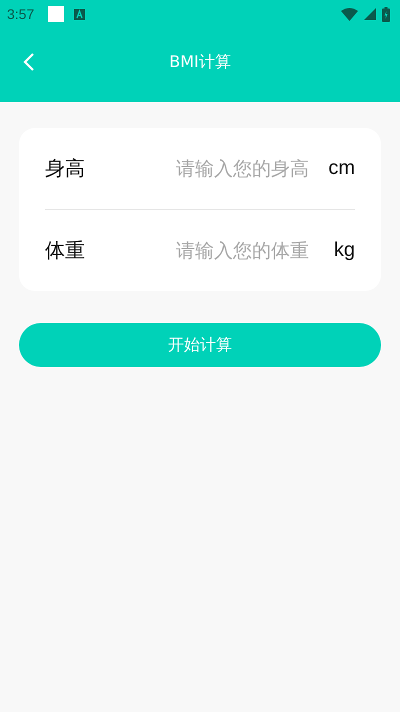 The height and width of the screenshot is (712, 400). I want to click on calculate-button: 开始计算, so click(200, 345).